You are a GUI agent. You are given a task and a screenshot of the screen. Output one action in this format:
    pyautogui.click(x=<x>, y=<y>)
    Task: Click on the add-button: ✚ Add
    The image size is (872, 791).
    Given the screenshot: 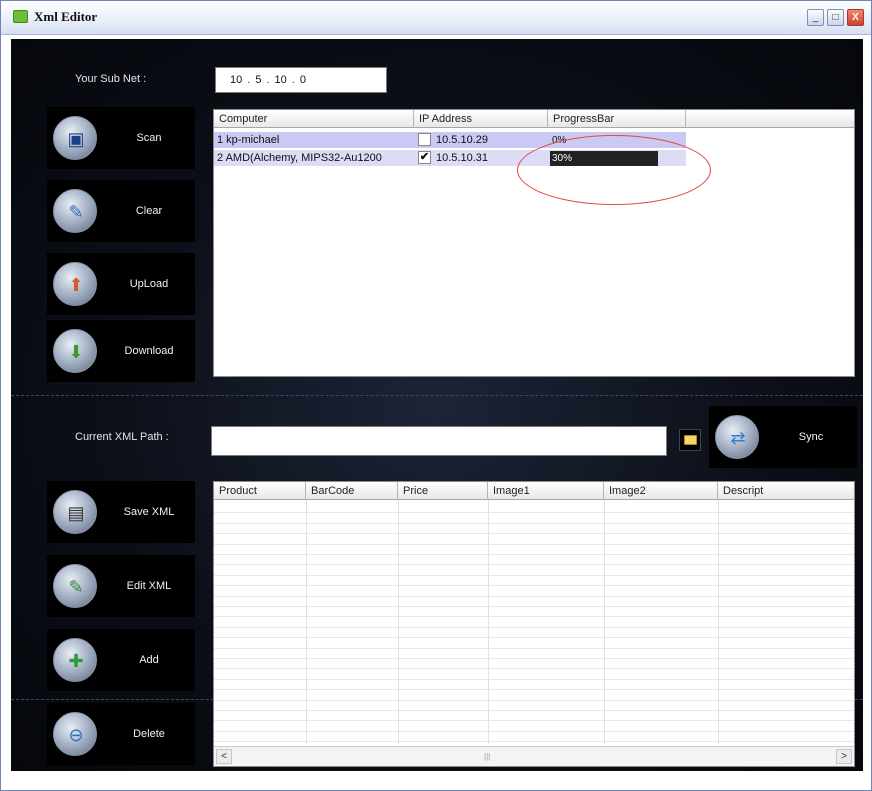 What is the action you would take?
    pyautogui.click(x=121, y=660)
    